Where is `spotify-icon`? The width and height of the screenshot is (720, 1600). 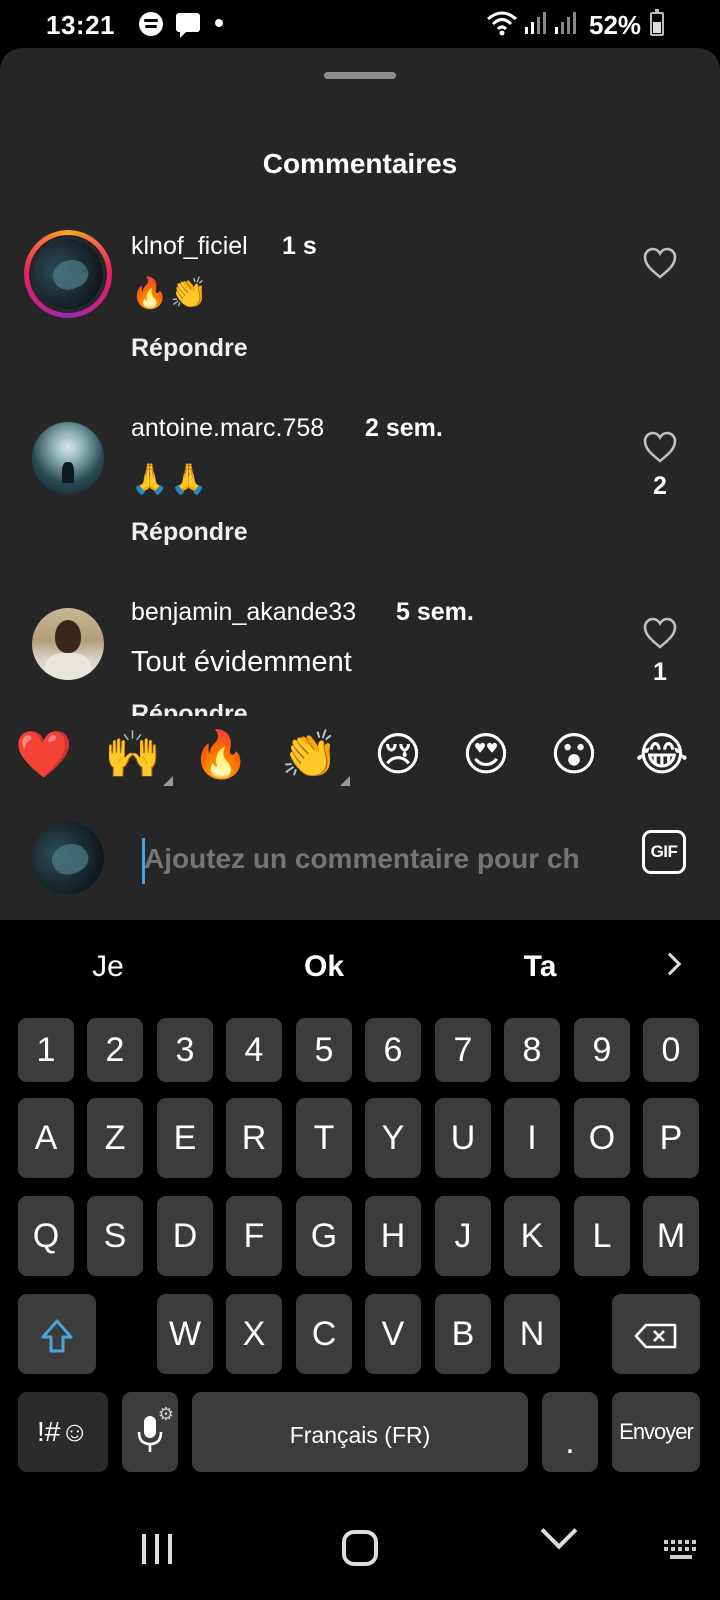
spotify-icon is located at coordinates (151, 24).